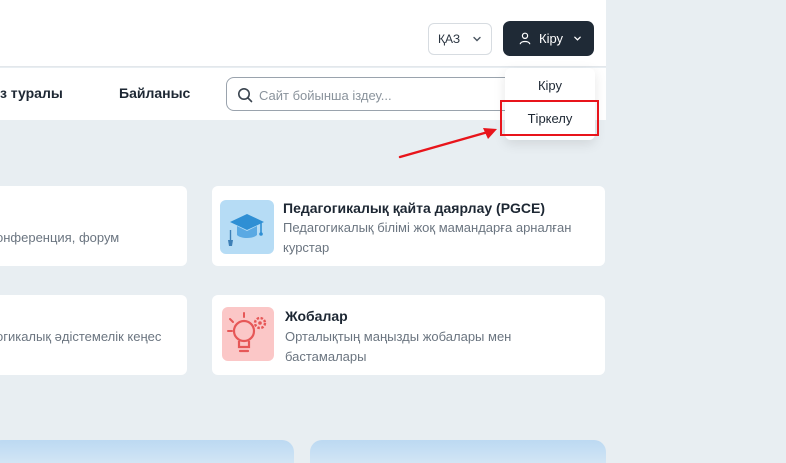  I want to click on card-projects-title: Жобалар, so click(316, 316).